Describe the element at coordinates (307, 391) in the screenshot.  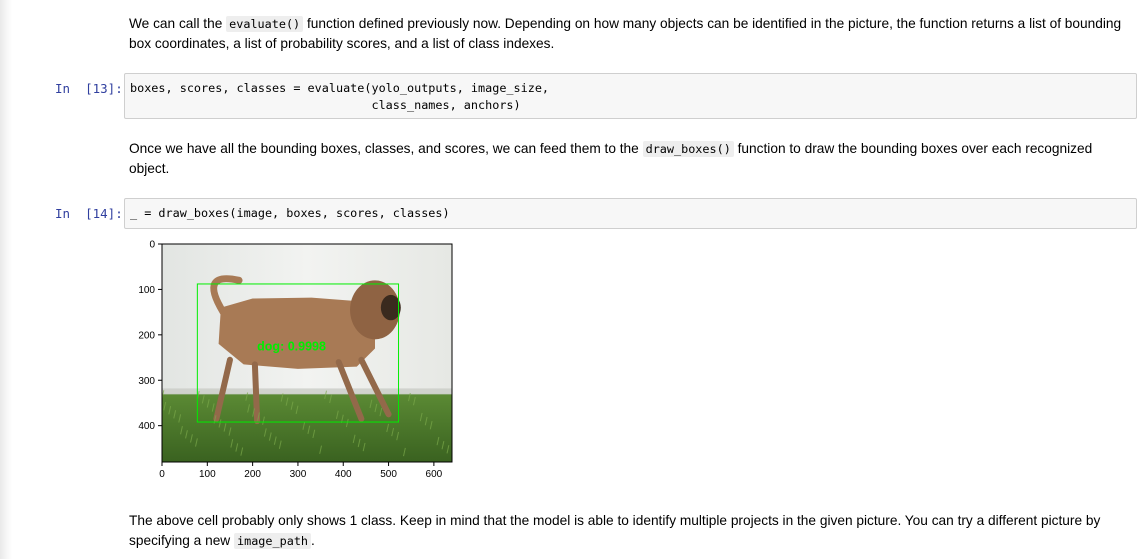
I see `wall-base` at that location.